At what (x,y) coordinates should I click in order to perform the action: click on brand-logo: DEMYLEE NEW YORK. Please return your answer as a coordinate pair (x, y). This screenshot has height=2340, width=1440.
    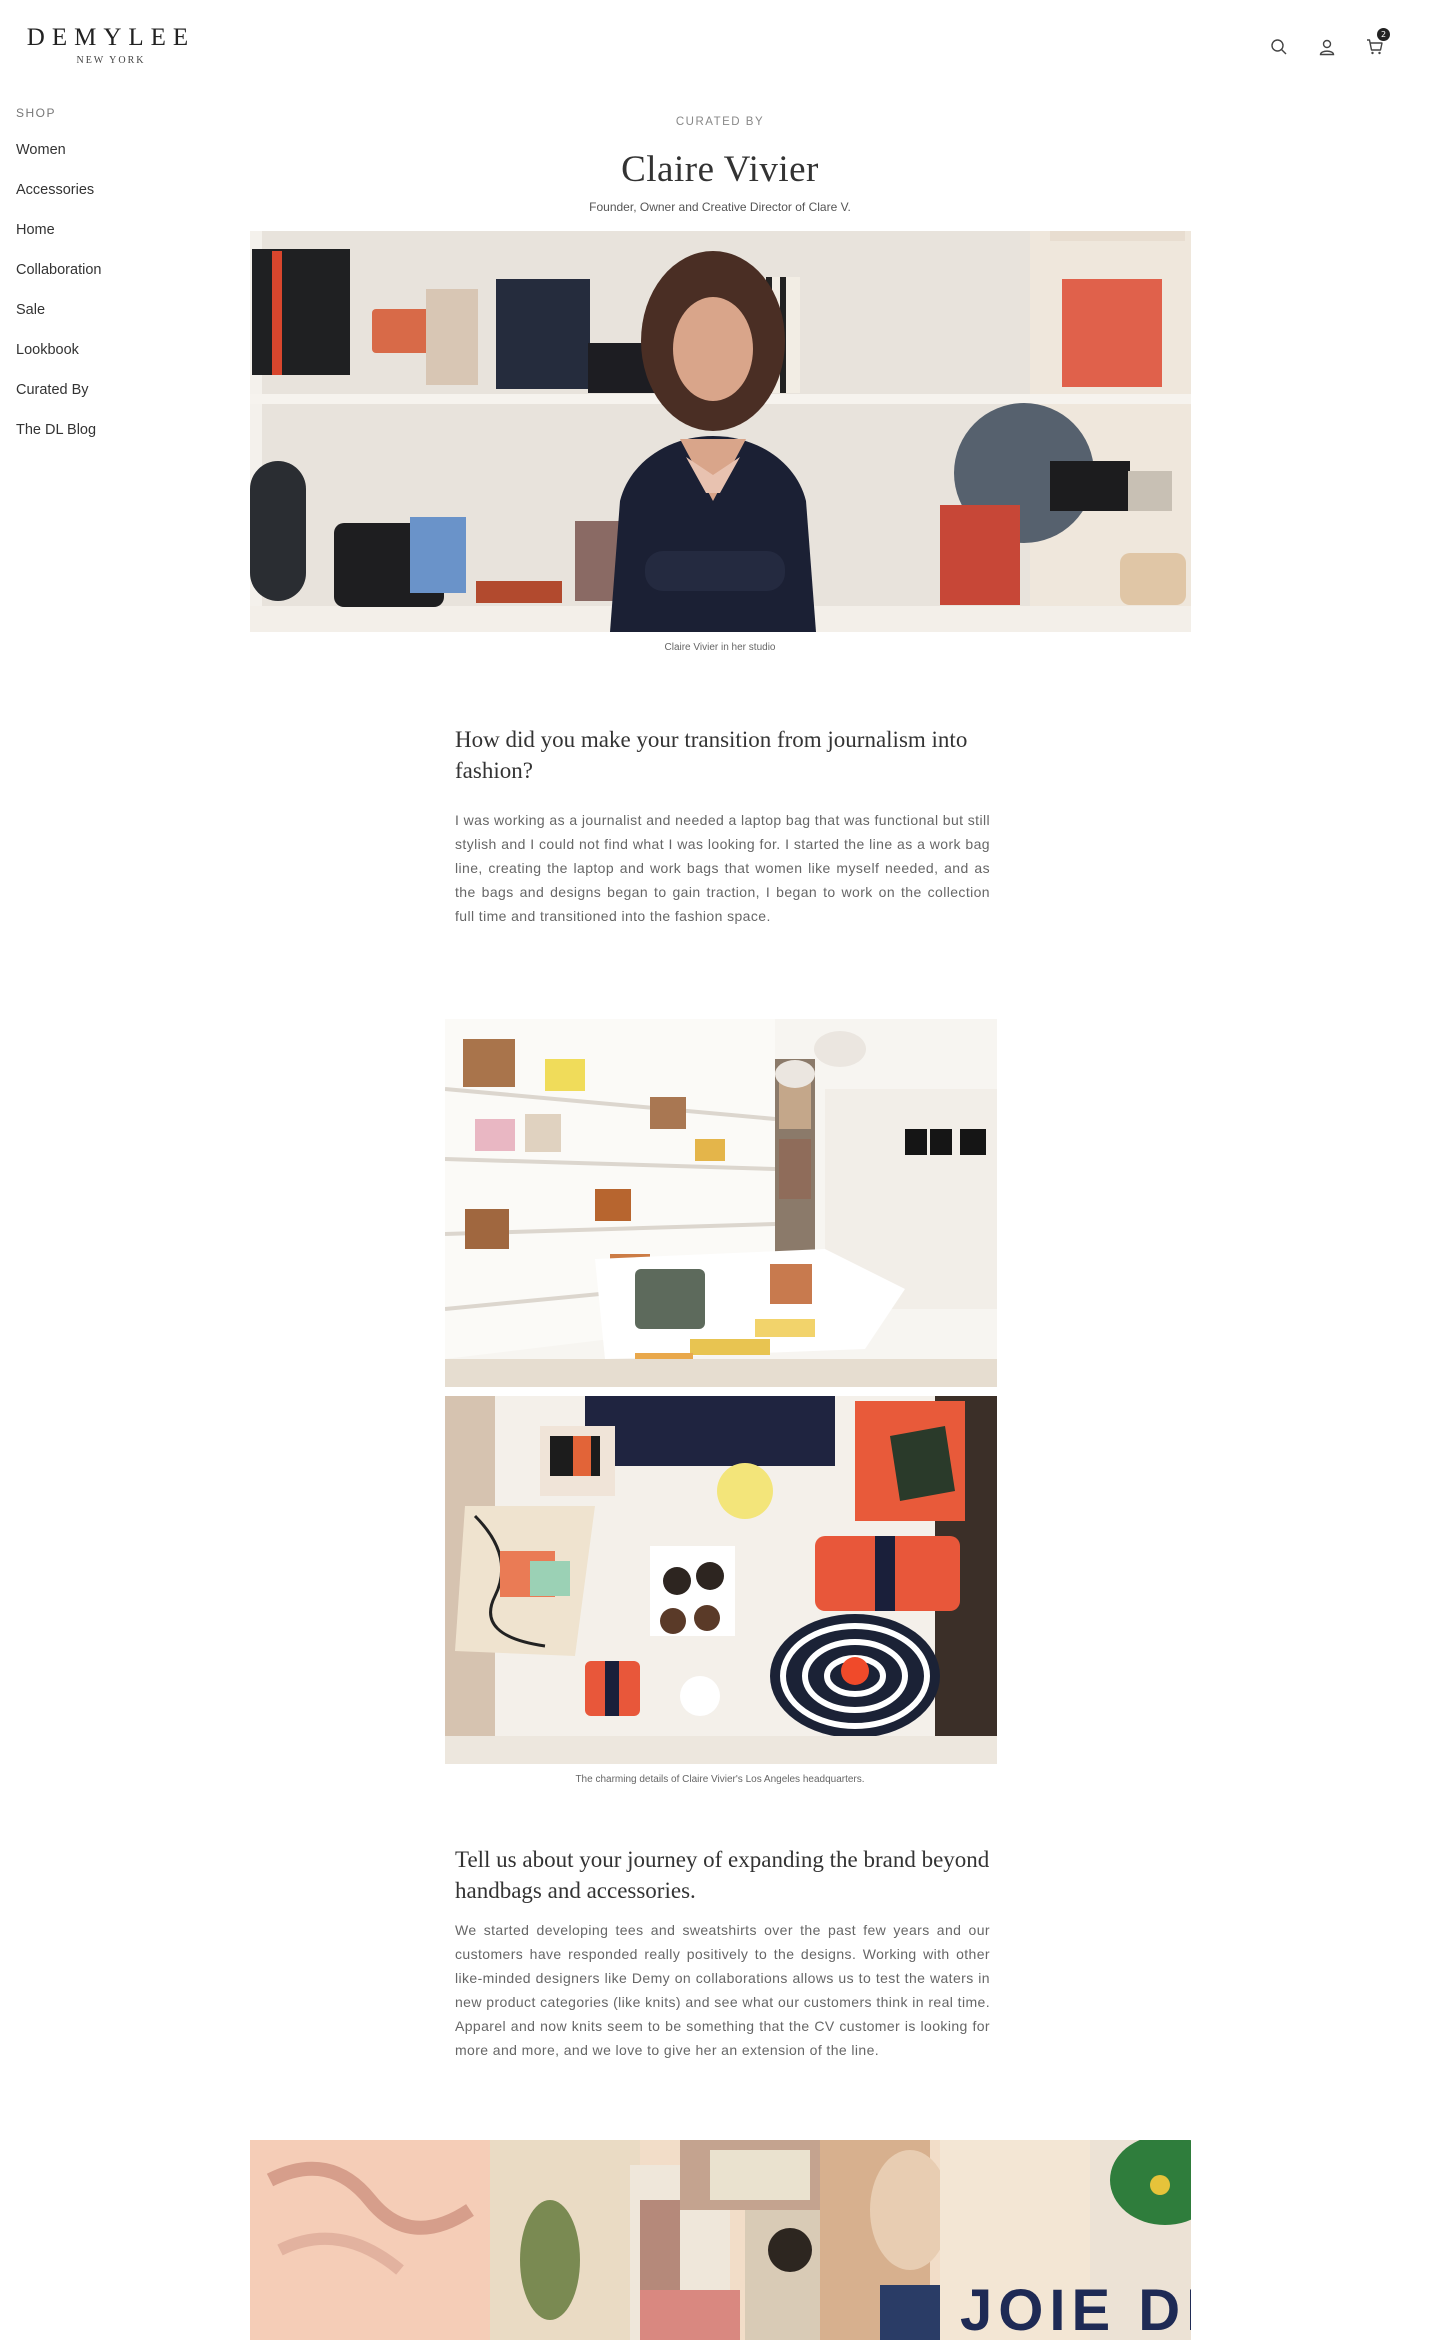
    Looking at the image, I should click on (111, 45).